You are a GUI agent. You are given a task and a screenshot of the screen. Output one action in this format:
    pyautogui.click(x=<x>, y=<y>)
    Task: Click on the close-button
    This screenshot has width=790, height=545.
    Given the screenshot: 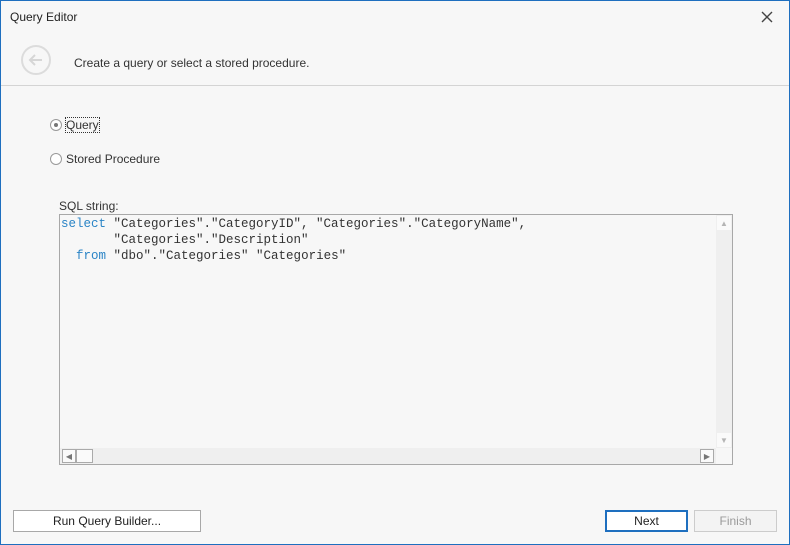 What is the action you would take?
    pyautogui.click(x=767, y=17)
    